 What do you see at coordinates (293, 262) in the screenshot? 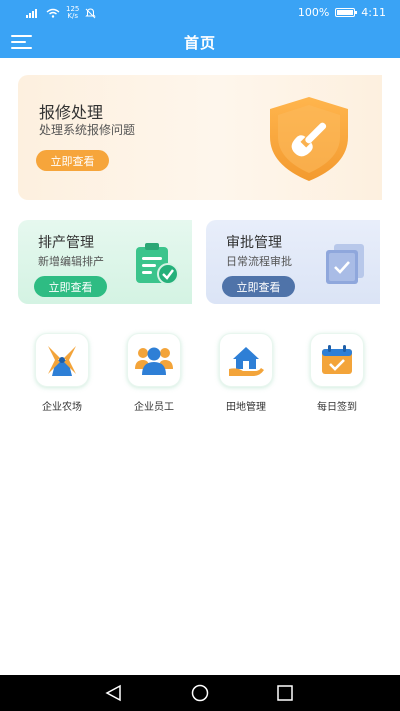
I see `approval-card: 审批管理 日常流程审批 立即查看` at bounding box center [293, 262].